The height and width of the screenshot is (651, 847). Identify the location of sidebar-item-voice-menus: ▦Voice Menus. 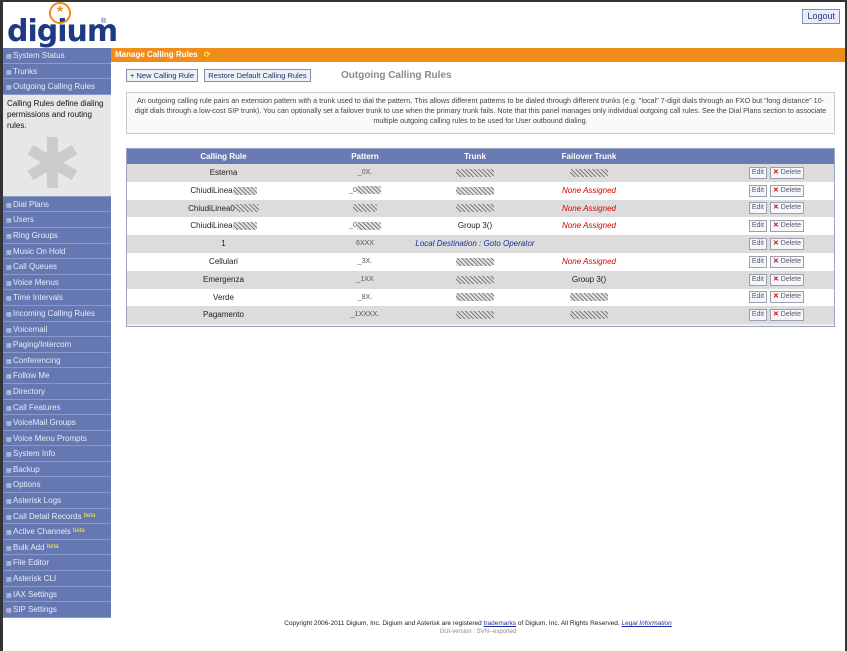
(57, 282).